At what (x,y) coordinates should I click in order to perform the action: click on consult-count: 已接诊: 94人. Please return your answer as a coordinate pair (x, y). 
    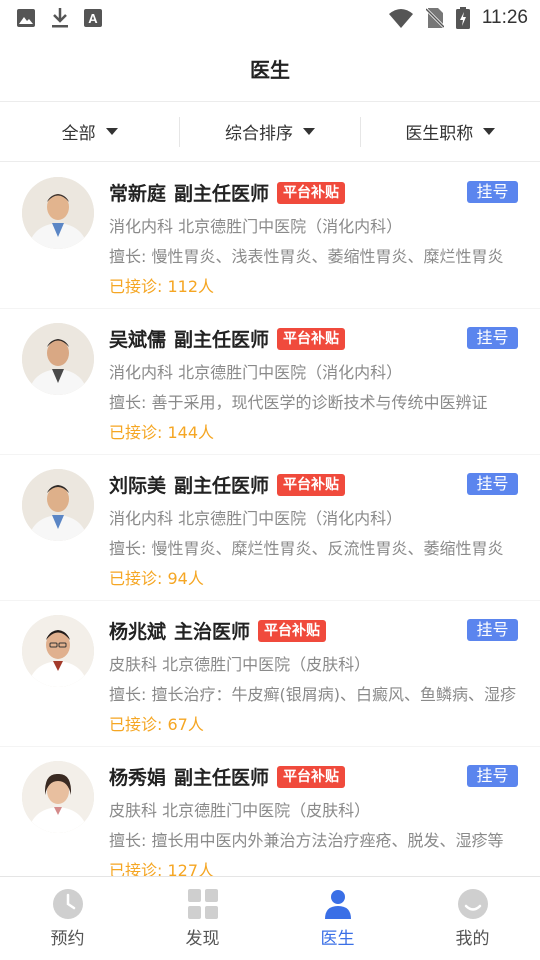
    Looking at the image, I should click on (156, 578).